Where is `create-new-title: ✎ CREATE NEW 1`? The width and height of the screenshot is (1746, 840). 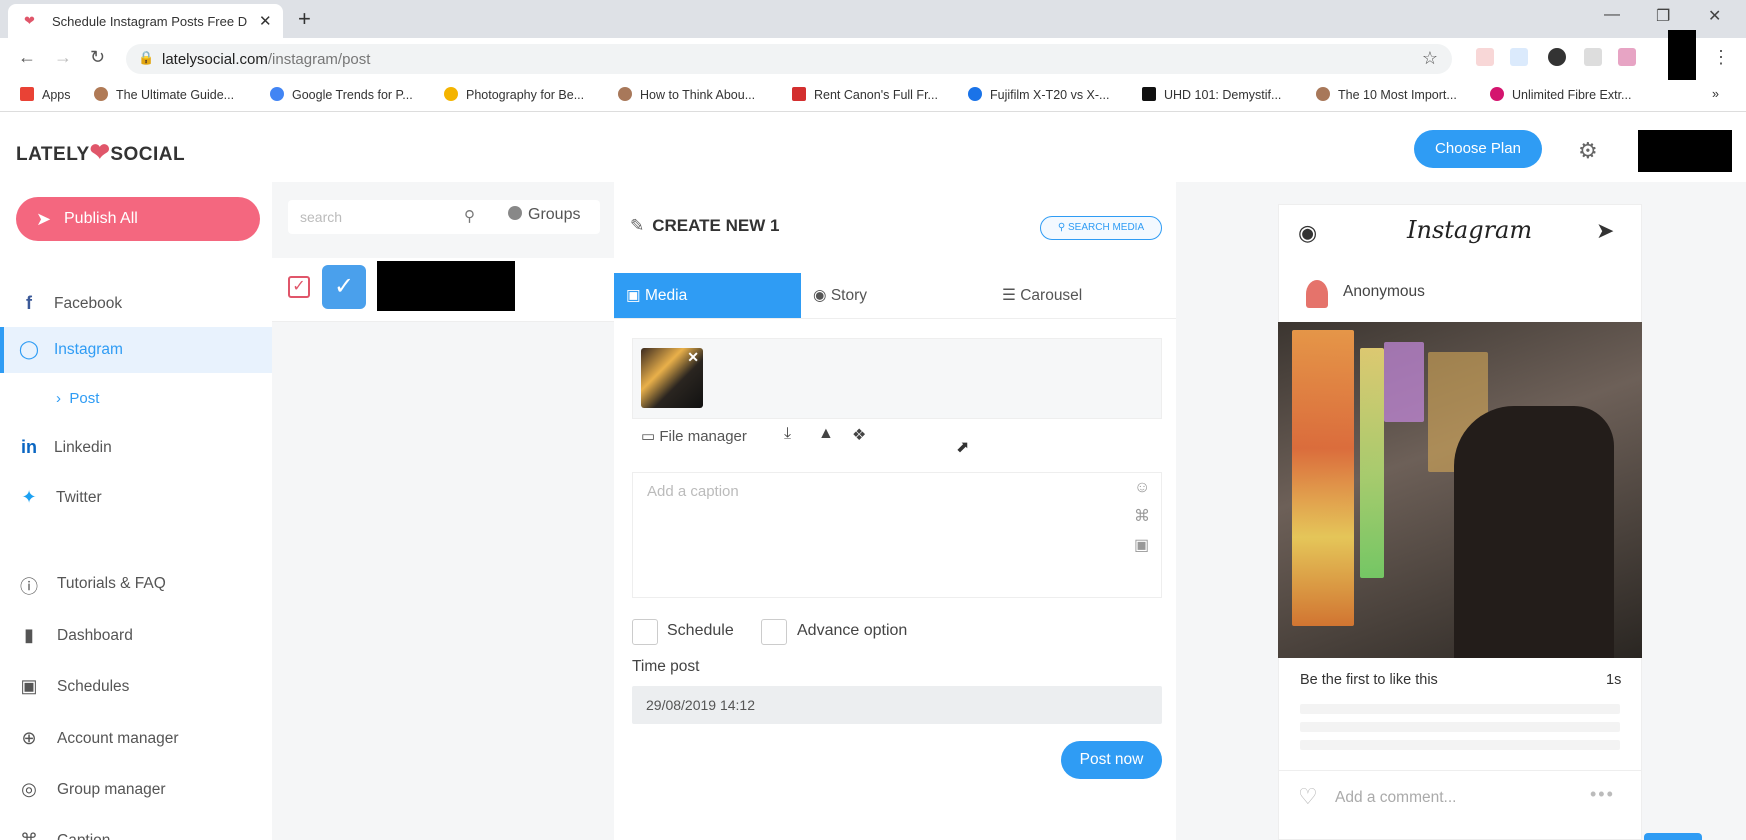 create-new-title: ✎ CREATE NEW 1 is located at coordinates (704, 226).